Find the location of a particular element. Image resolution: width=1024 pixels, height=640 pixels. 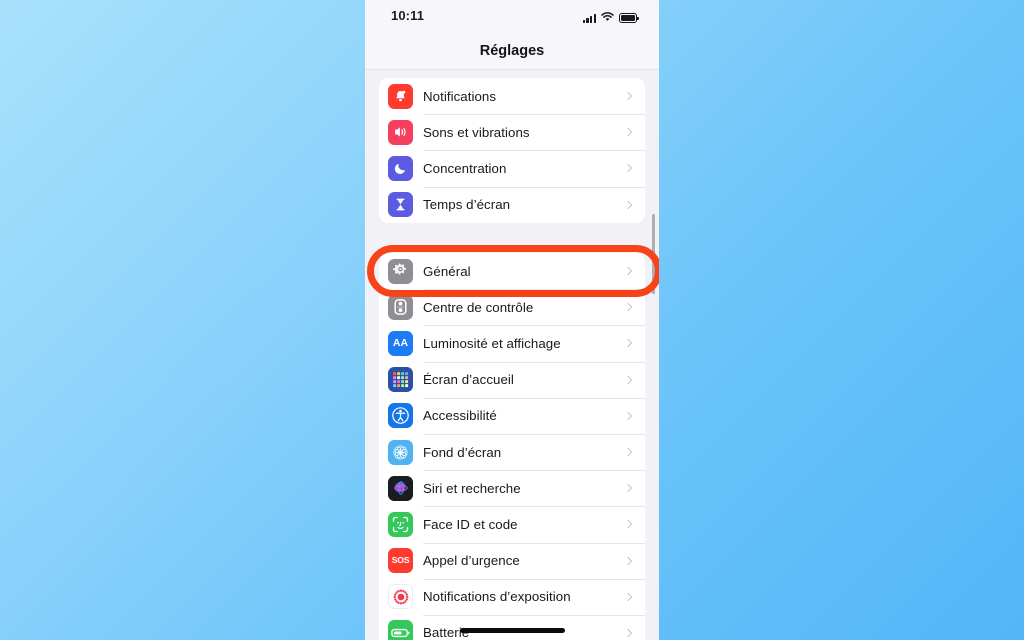

wallpaper-flower-icon is located at coordinates (400, 452).